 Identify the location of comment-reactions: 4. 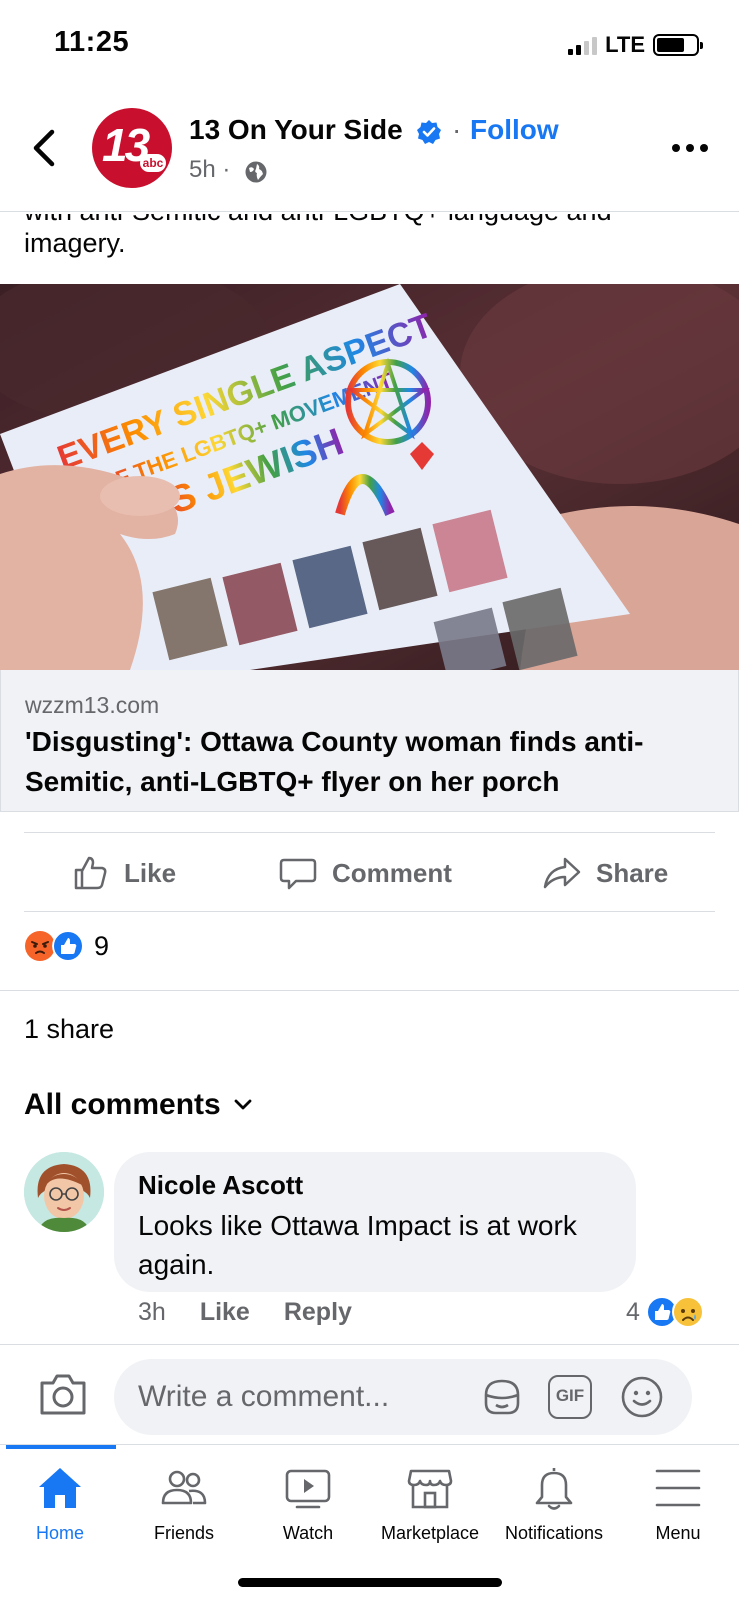
(665, 1312).